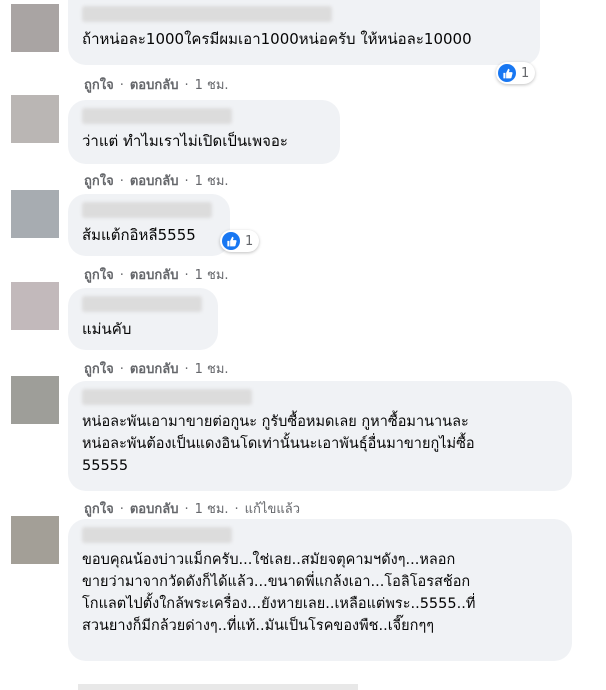 The height and width of the screenshot is (690, 606). Describe the element at coordinates (192, 509) in the screenshot. I see `comment-actions: ถูกใจ · ตอบกลับ · 1 ชม. · แก้ไขแล้ว` at that location.